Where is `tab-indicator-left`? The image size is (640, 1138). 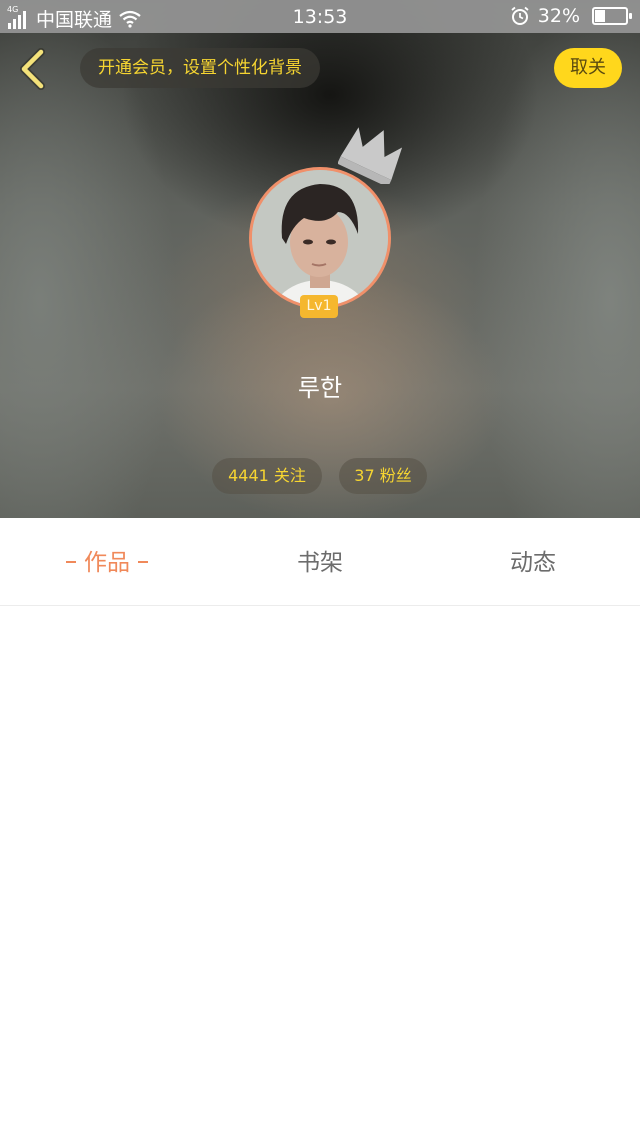 tab-indicator-left is located at coordinates (71, 561).